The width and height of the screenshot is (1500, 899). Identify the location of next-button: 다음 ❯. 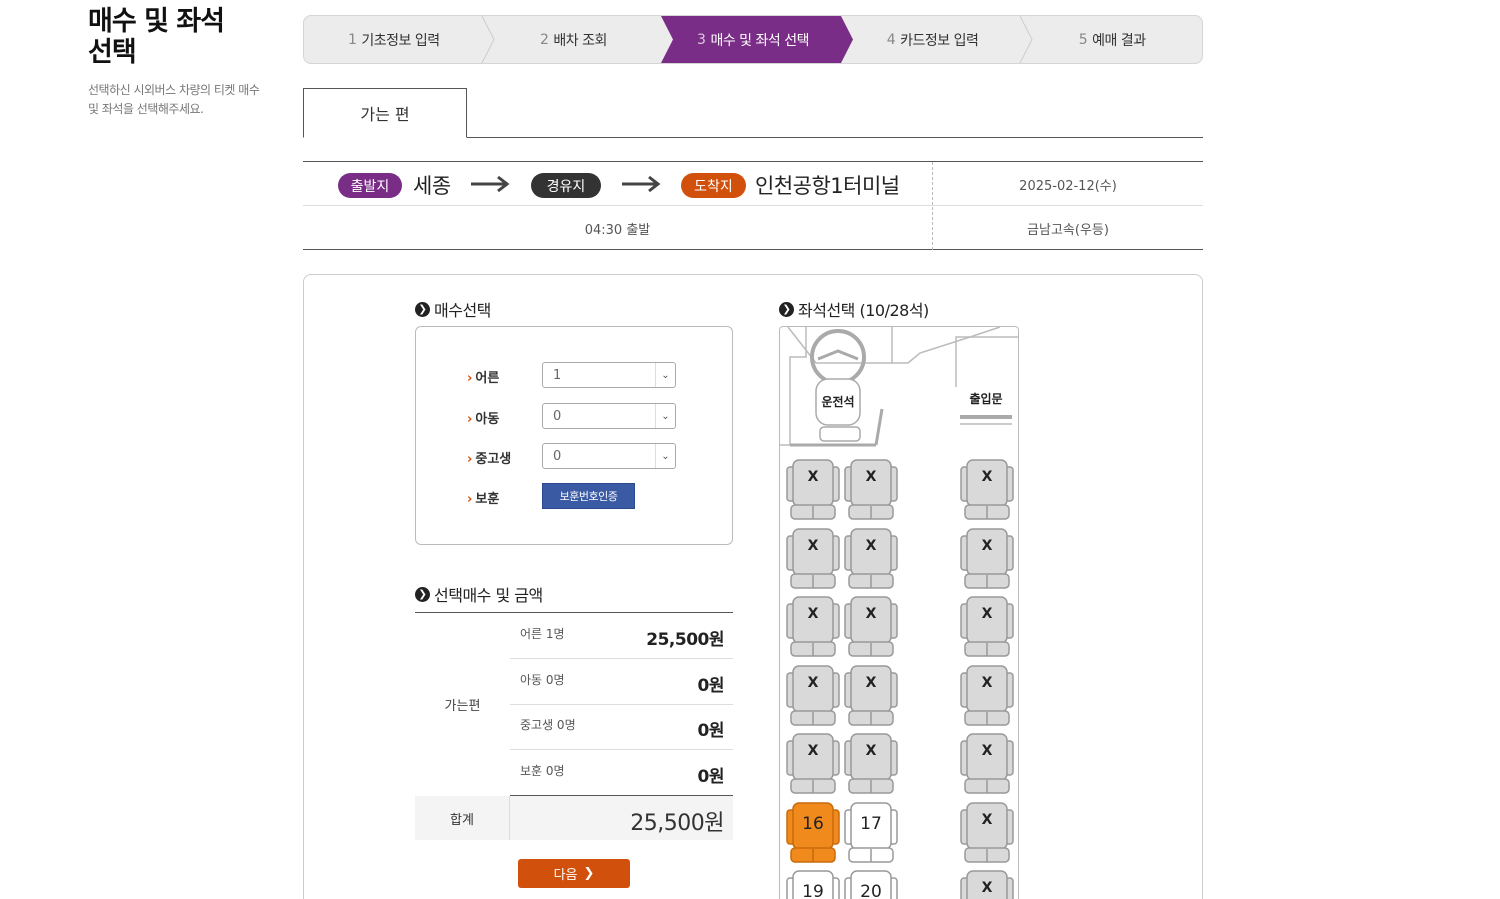
(574, 873).